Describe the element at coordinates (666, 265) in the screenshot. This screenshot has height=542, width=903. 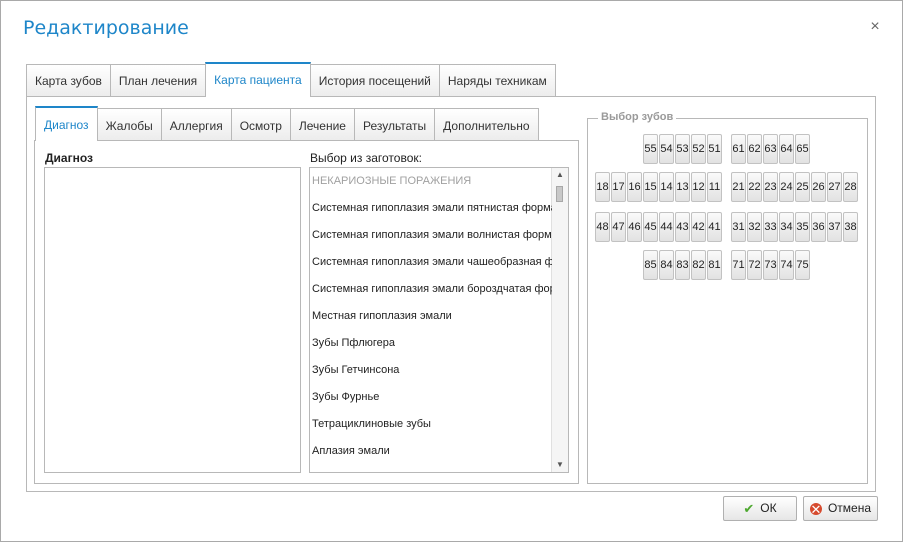
I see `tooth-button: 84` at that location.